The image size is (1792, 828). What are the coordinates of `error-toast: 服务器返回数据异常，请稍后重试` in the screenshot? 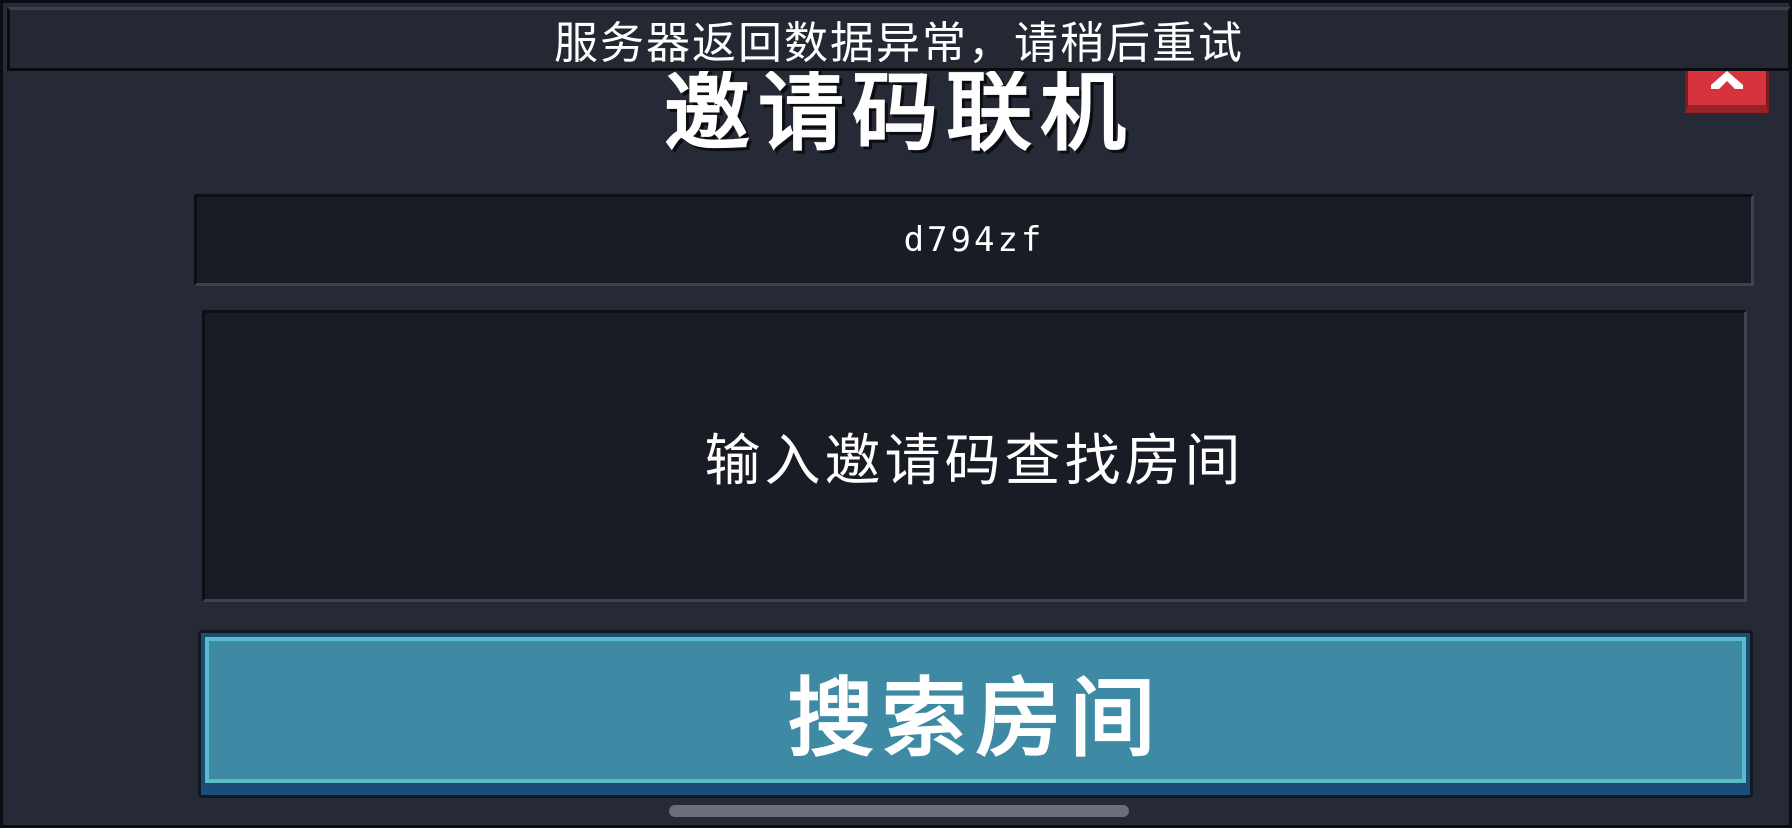 It's located at (899, 39).